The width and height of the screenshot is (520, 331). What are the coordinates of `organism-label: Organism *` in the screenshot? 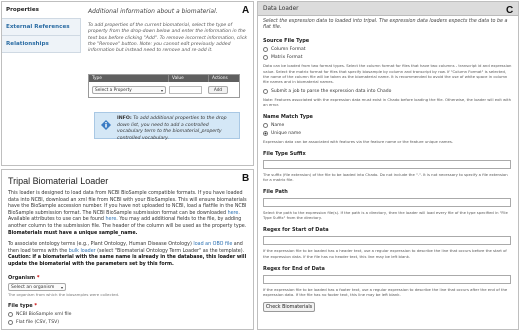 It's located at (24, 277).